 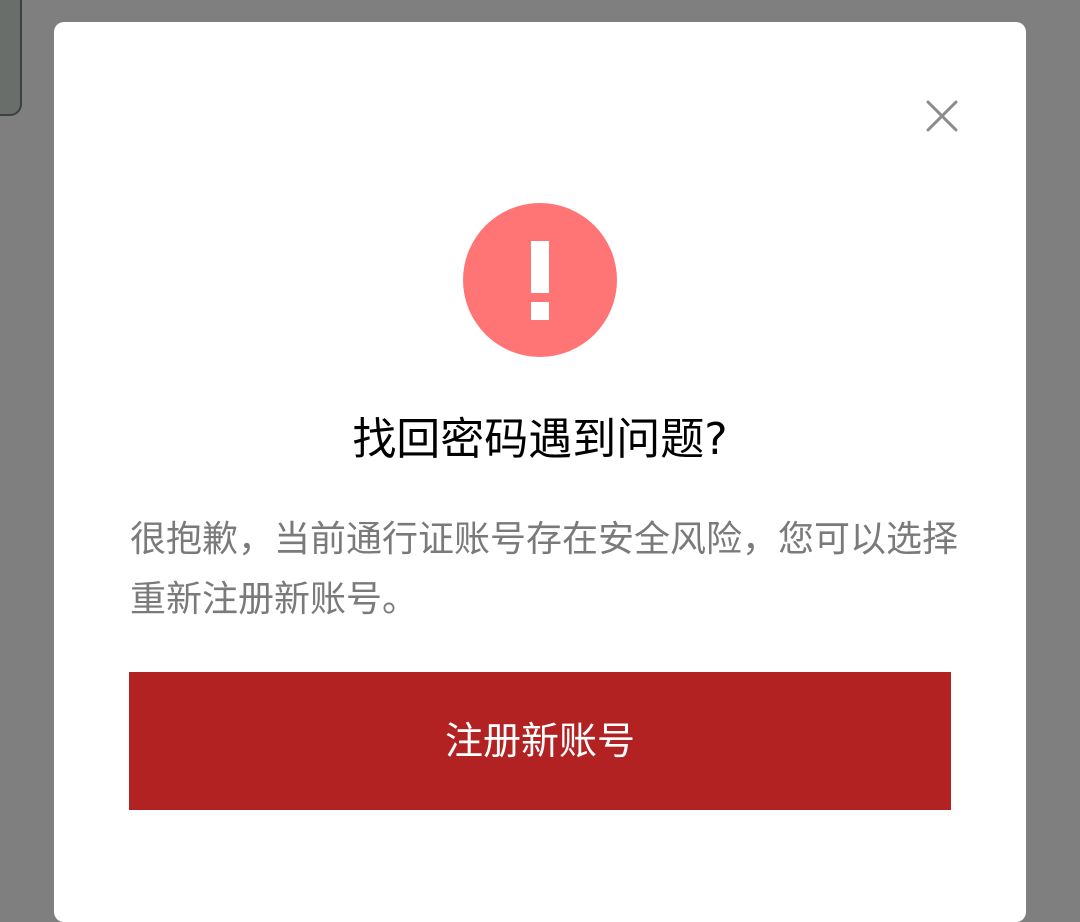 What do you see at coordinates (540, 311) in the screenshot?
I see `exclamation-dot` at bounding box center [540, 311].